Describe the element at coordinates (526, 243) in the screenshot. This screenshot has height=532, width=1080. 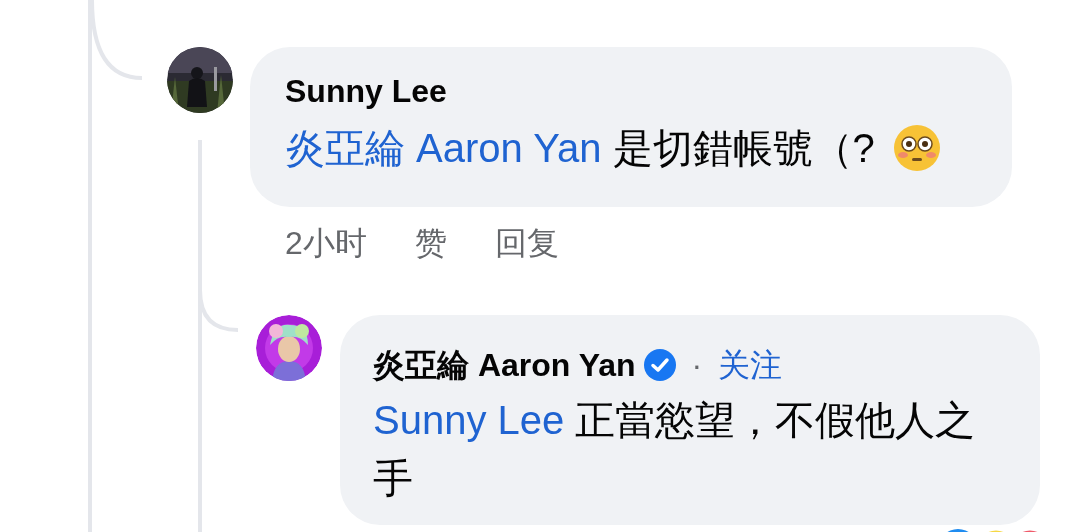
I see `comment-action: 回复` at that location.